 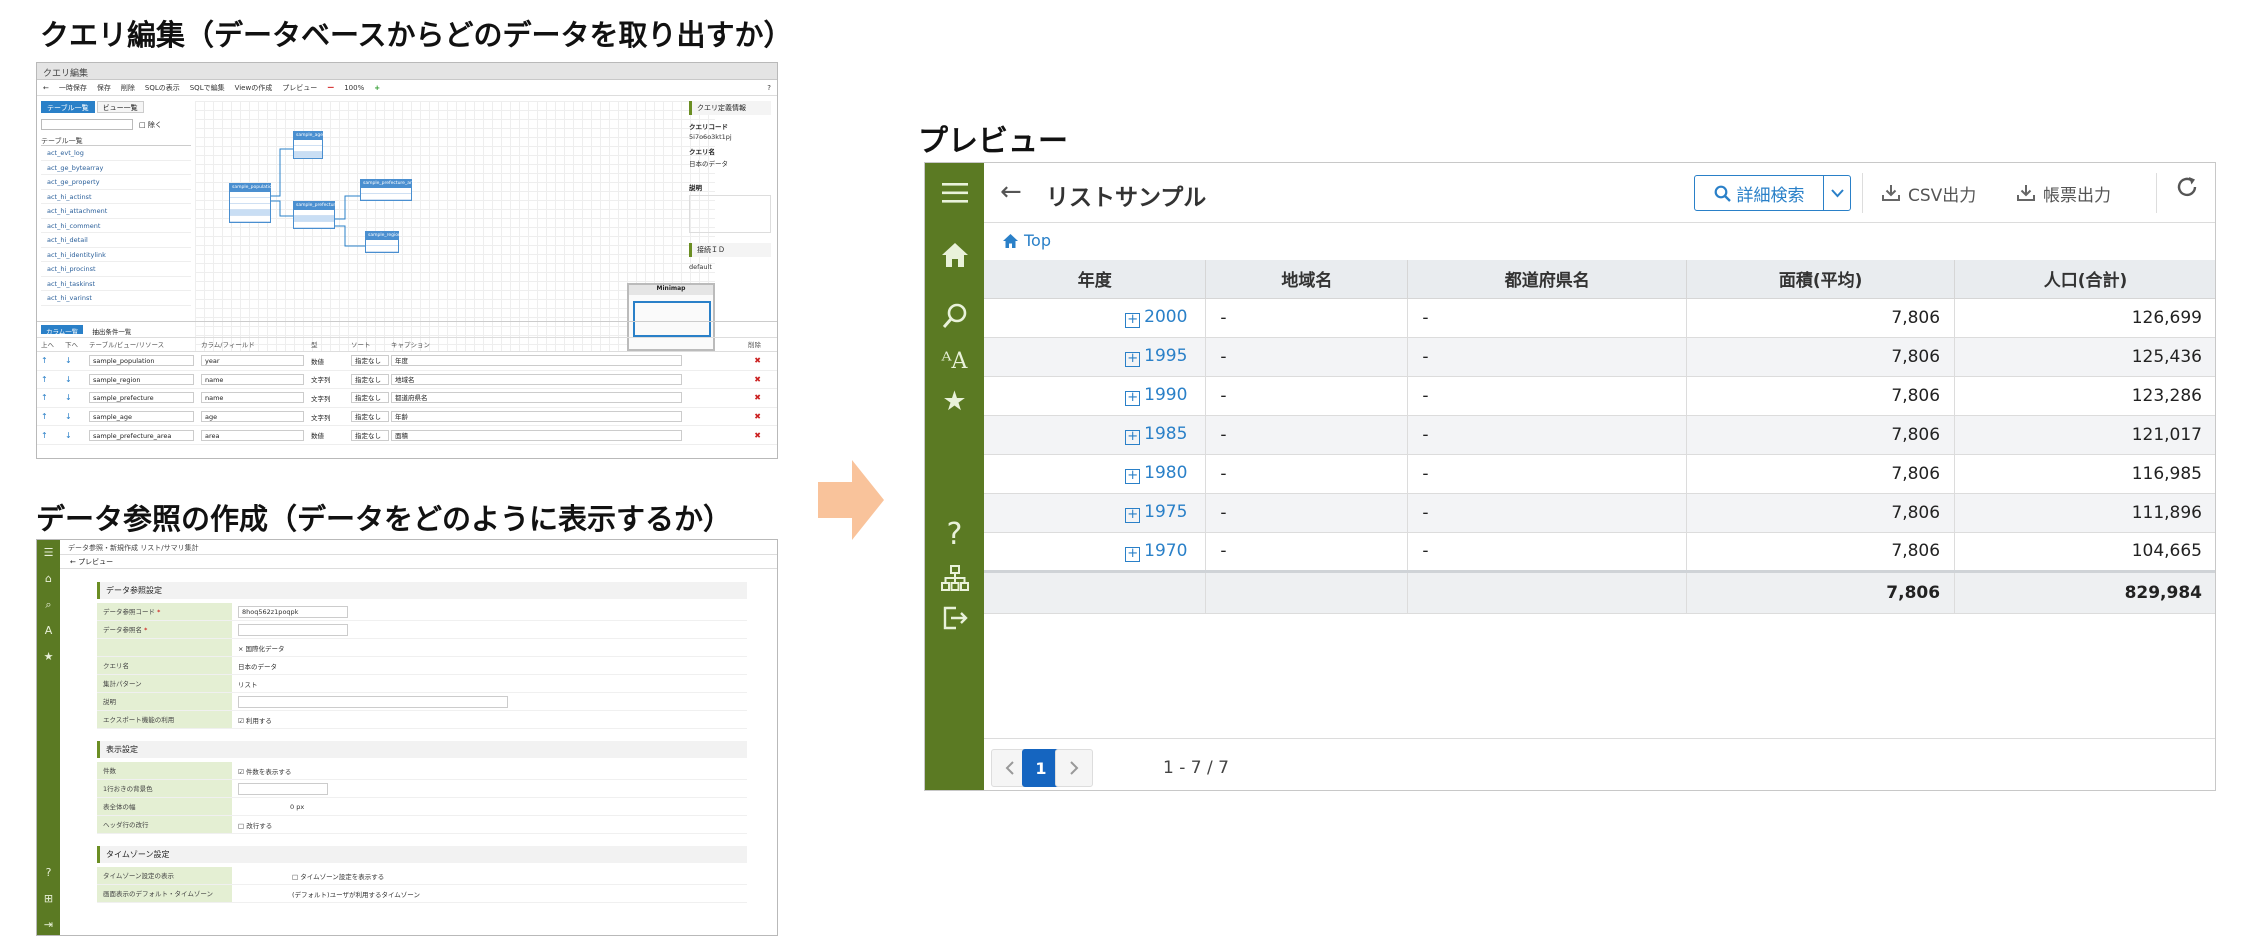 I want to click on next-page-button, so click(x=1074, y=768).